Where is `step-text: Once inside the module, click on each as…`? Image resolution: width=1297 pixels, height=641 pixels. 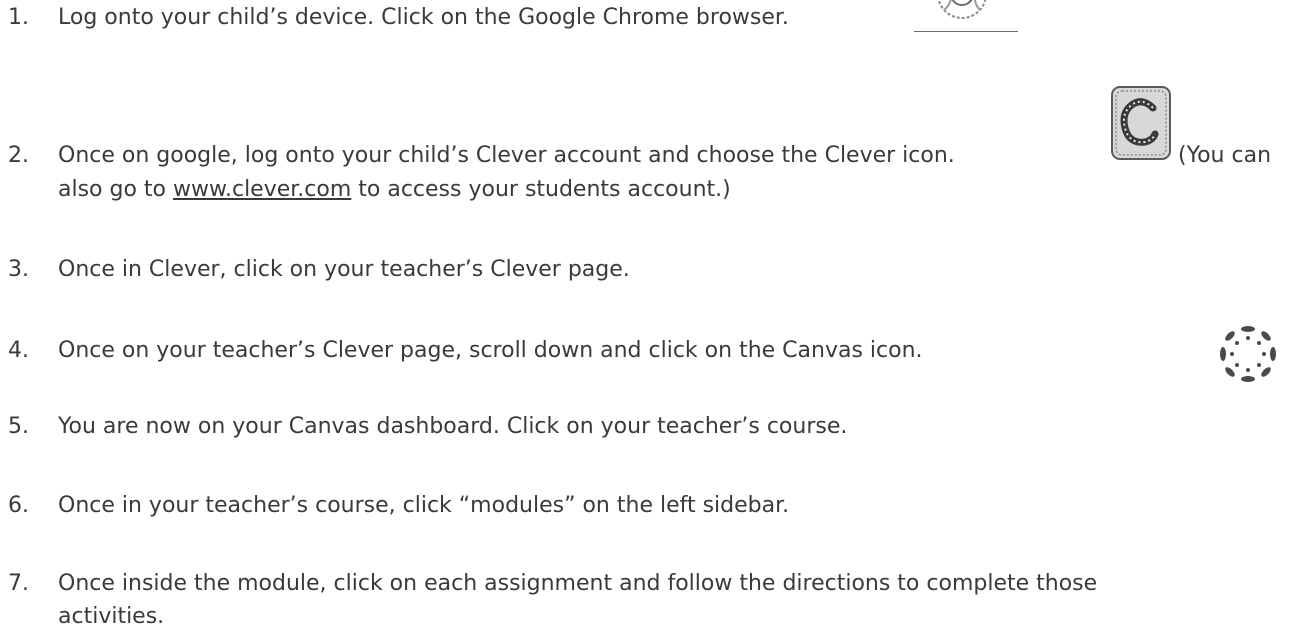
step-text: Once inside the module, click on each as… is located at coordinates (578, 583).